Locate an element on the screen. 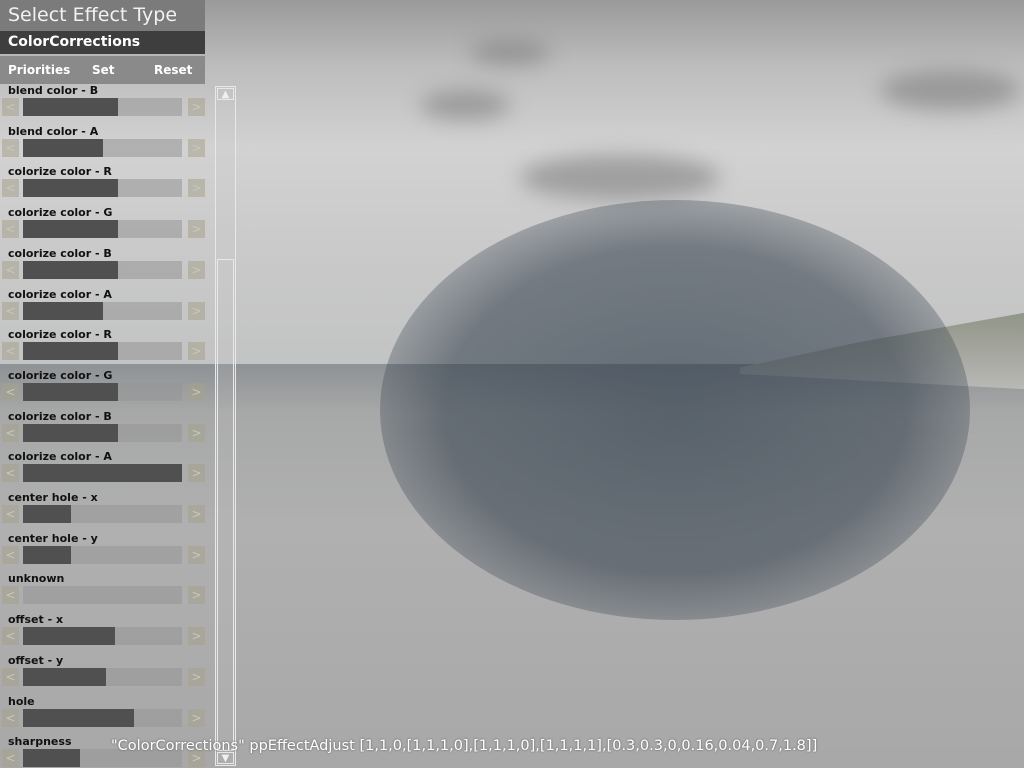 Image resolution: width=1024 pixels, height=768 pixels. param-row: colorize color - G < > is located at coordinates (102, 226).